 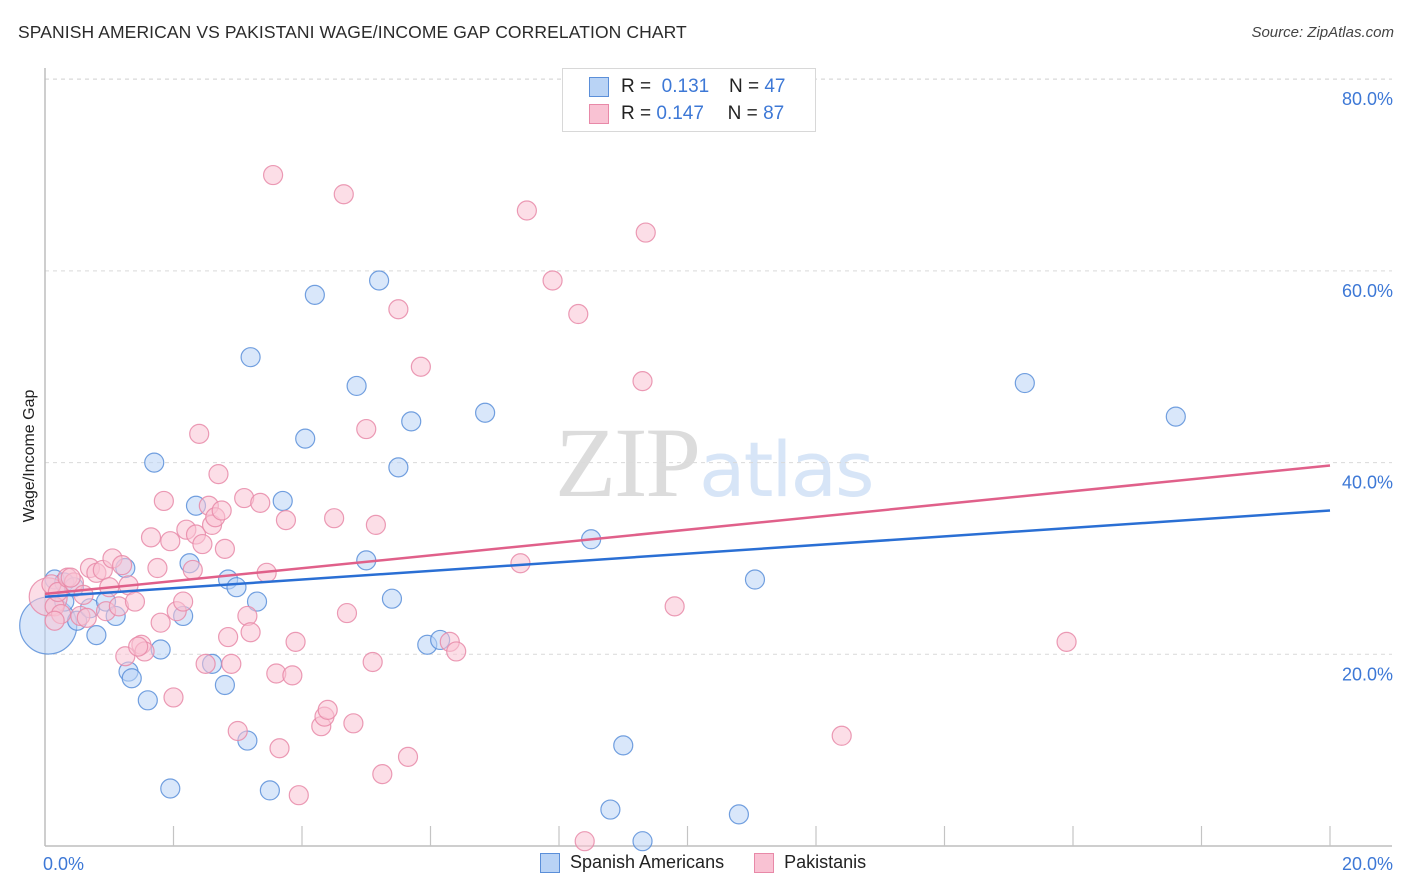 I want to click on y-axis-title: Wage/Income Gap, so click(x=29, y=456).